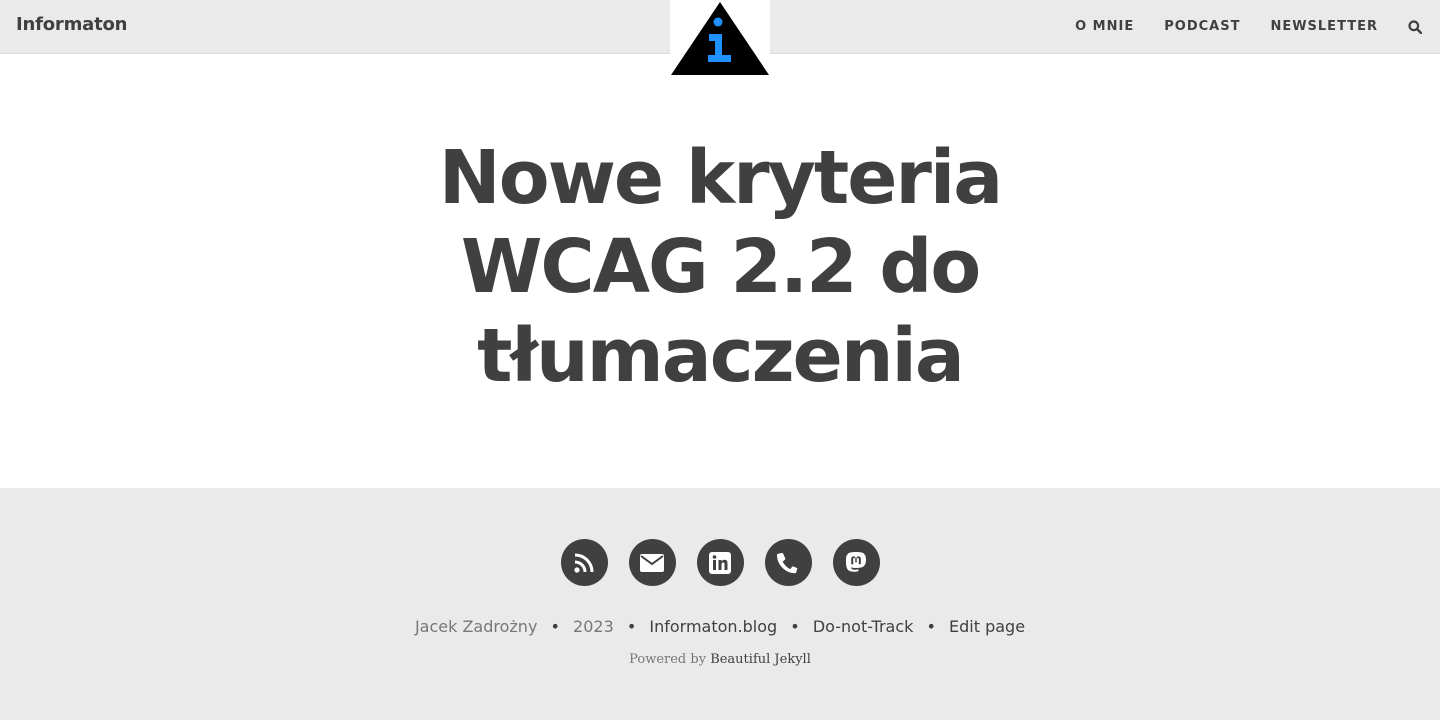 Image resolution: width=1440 pixels, height=720 pixels. What do you see at coordinates (760, 659) in the screenshot?
I see `beautiful-jekyll-link: Beautiful Jekyll` at bounding box center [760, 659].